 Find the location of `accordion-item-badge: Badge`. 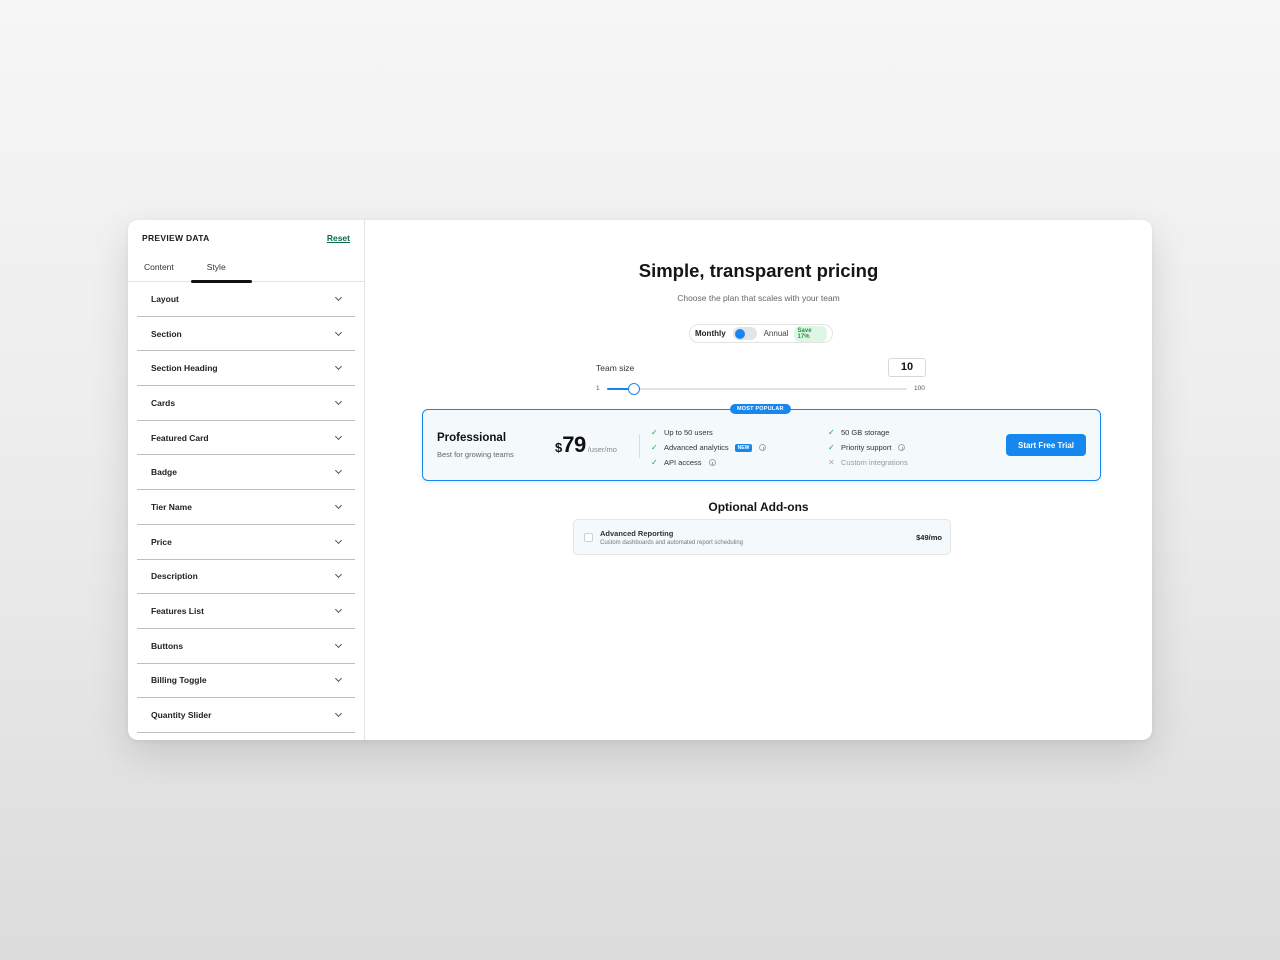

accordion-item-badge: Badge is located at coordinates (246, 473).